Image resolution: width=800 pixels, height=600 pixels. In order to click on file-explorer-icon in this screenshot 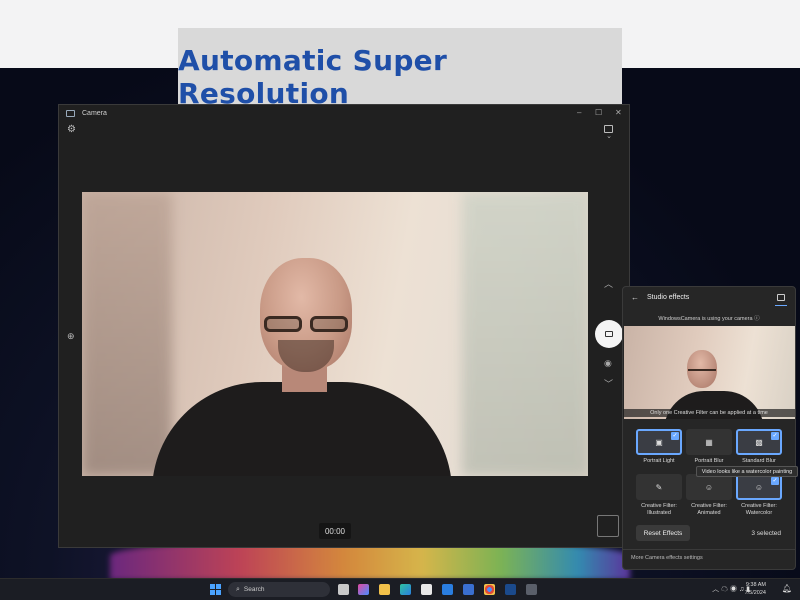, I will do `click(384, 589)`.